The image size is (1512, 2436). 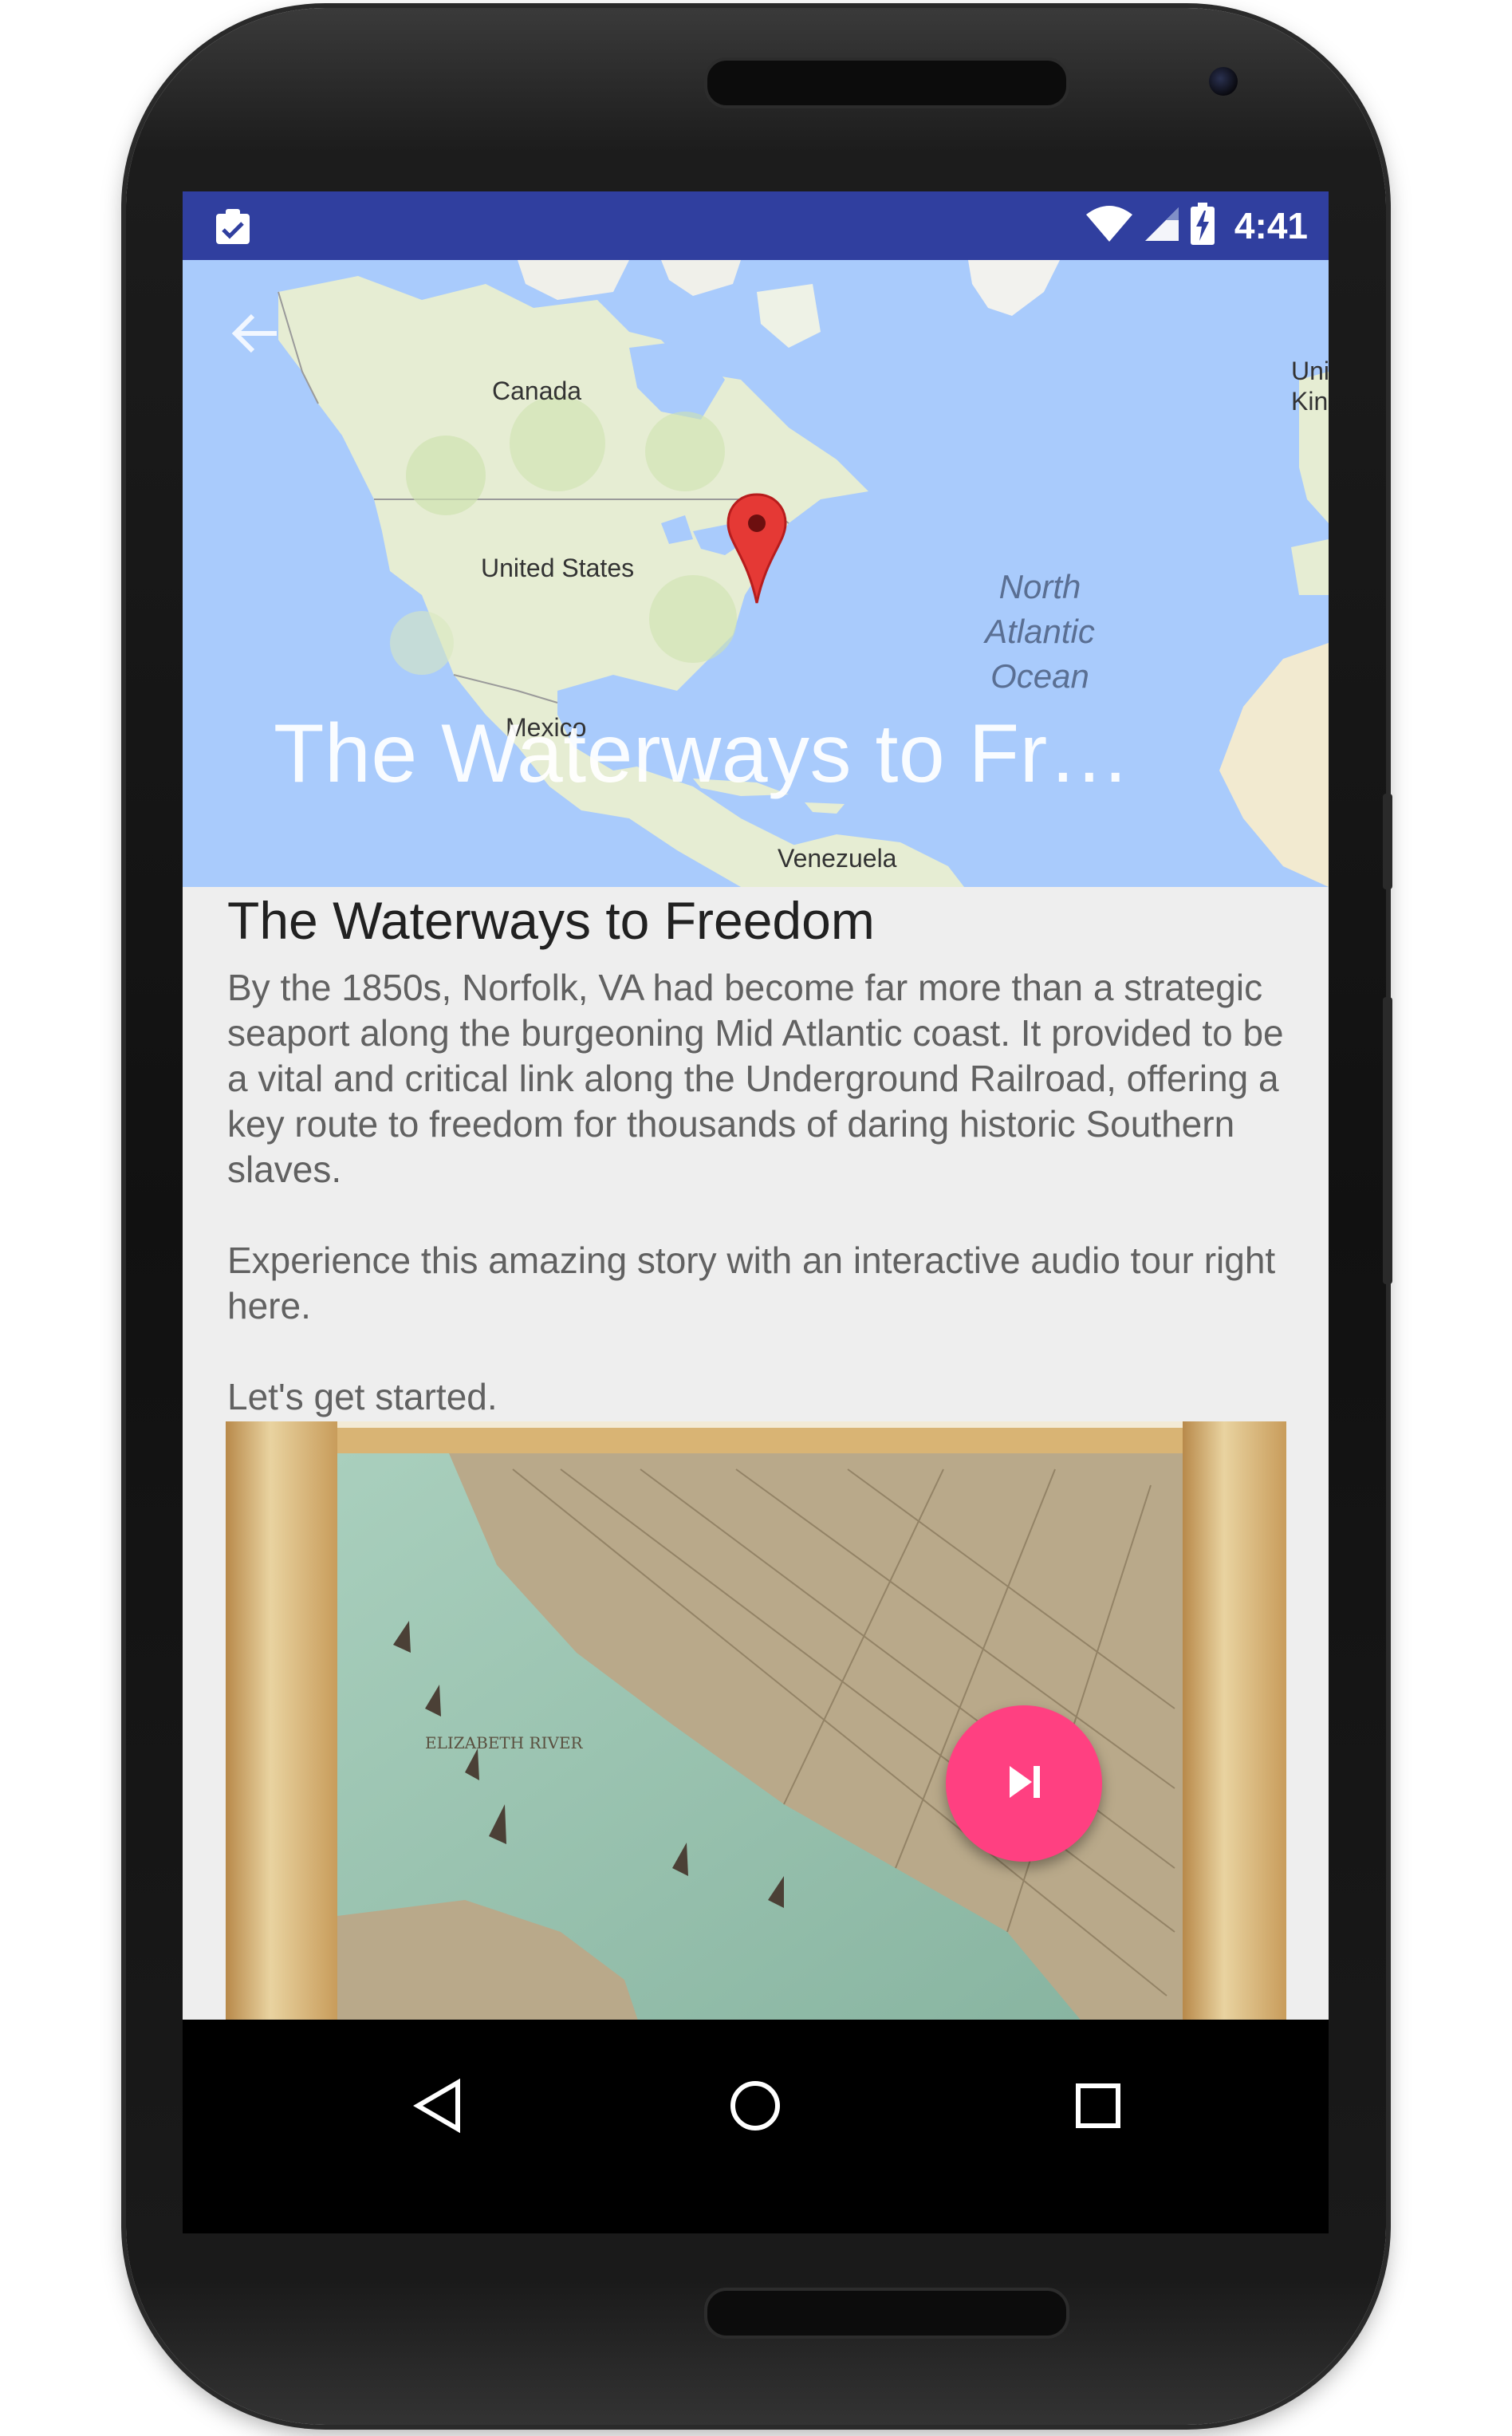 I want to click on nav-back-button, so click(x=438, y=2108).